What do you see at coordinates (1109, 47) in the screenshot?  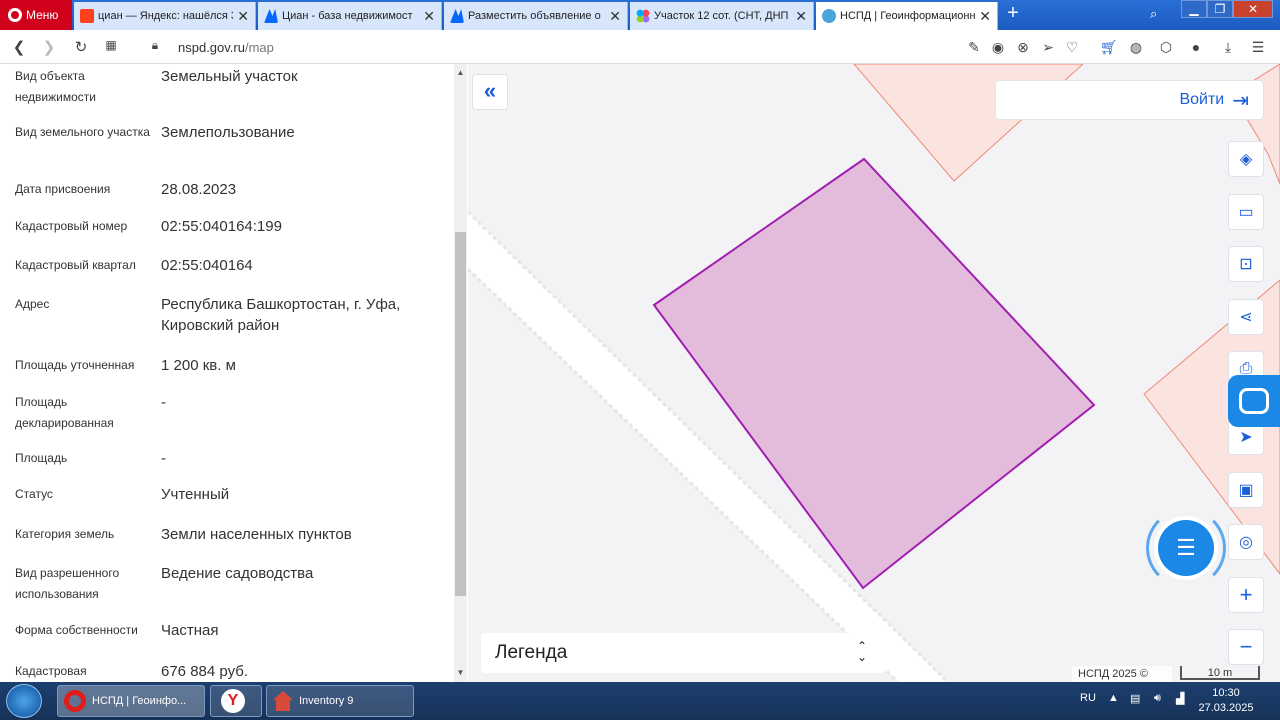 I see `cart-icon: 🛒︎` at bounding box center [1109, 47].